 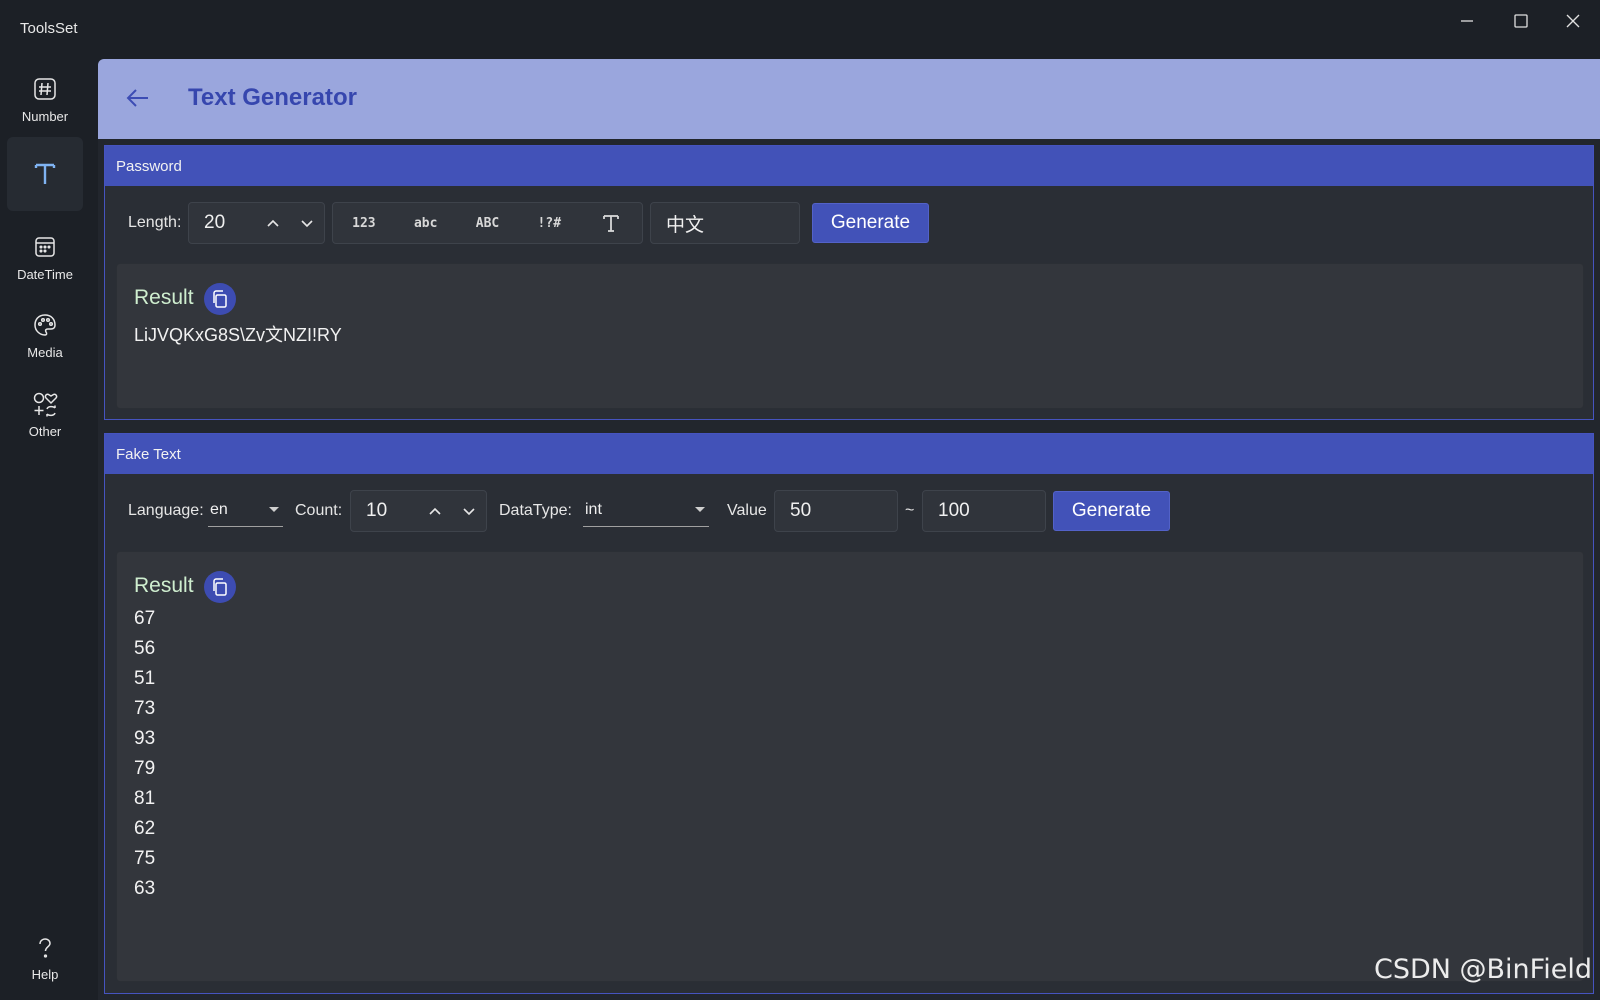 I want to click on arrow-left-icon, so click(x=137, y=98).